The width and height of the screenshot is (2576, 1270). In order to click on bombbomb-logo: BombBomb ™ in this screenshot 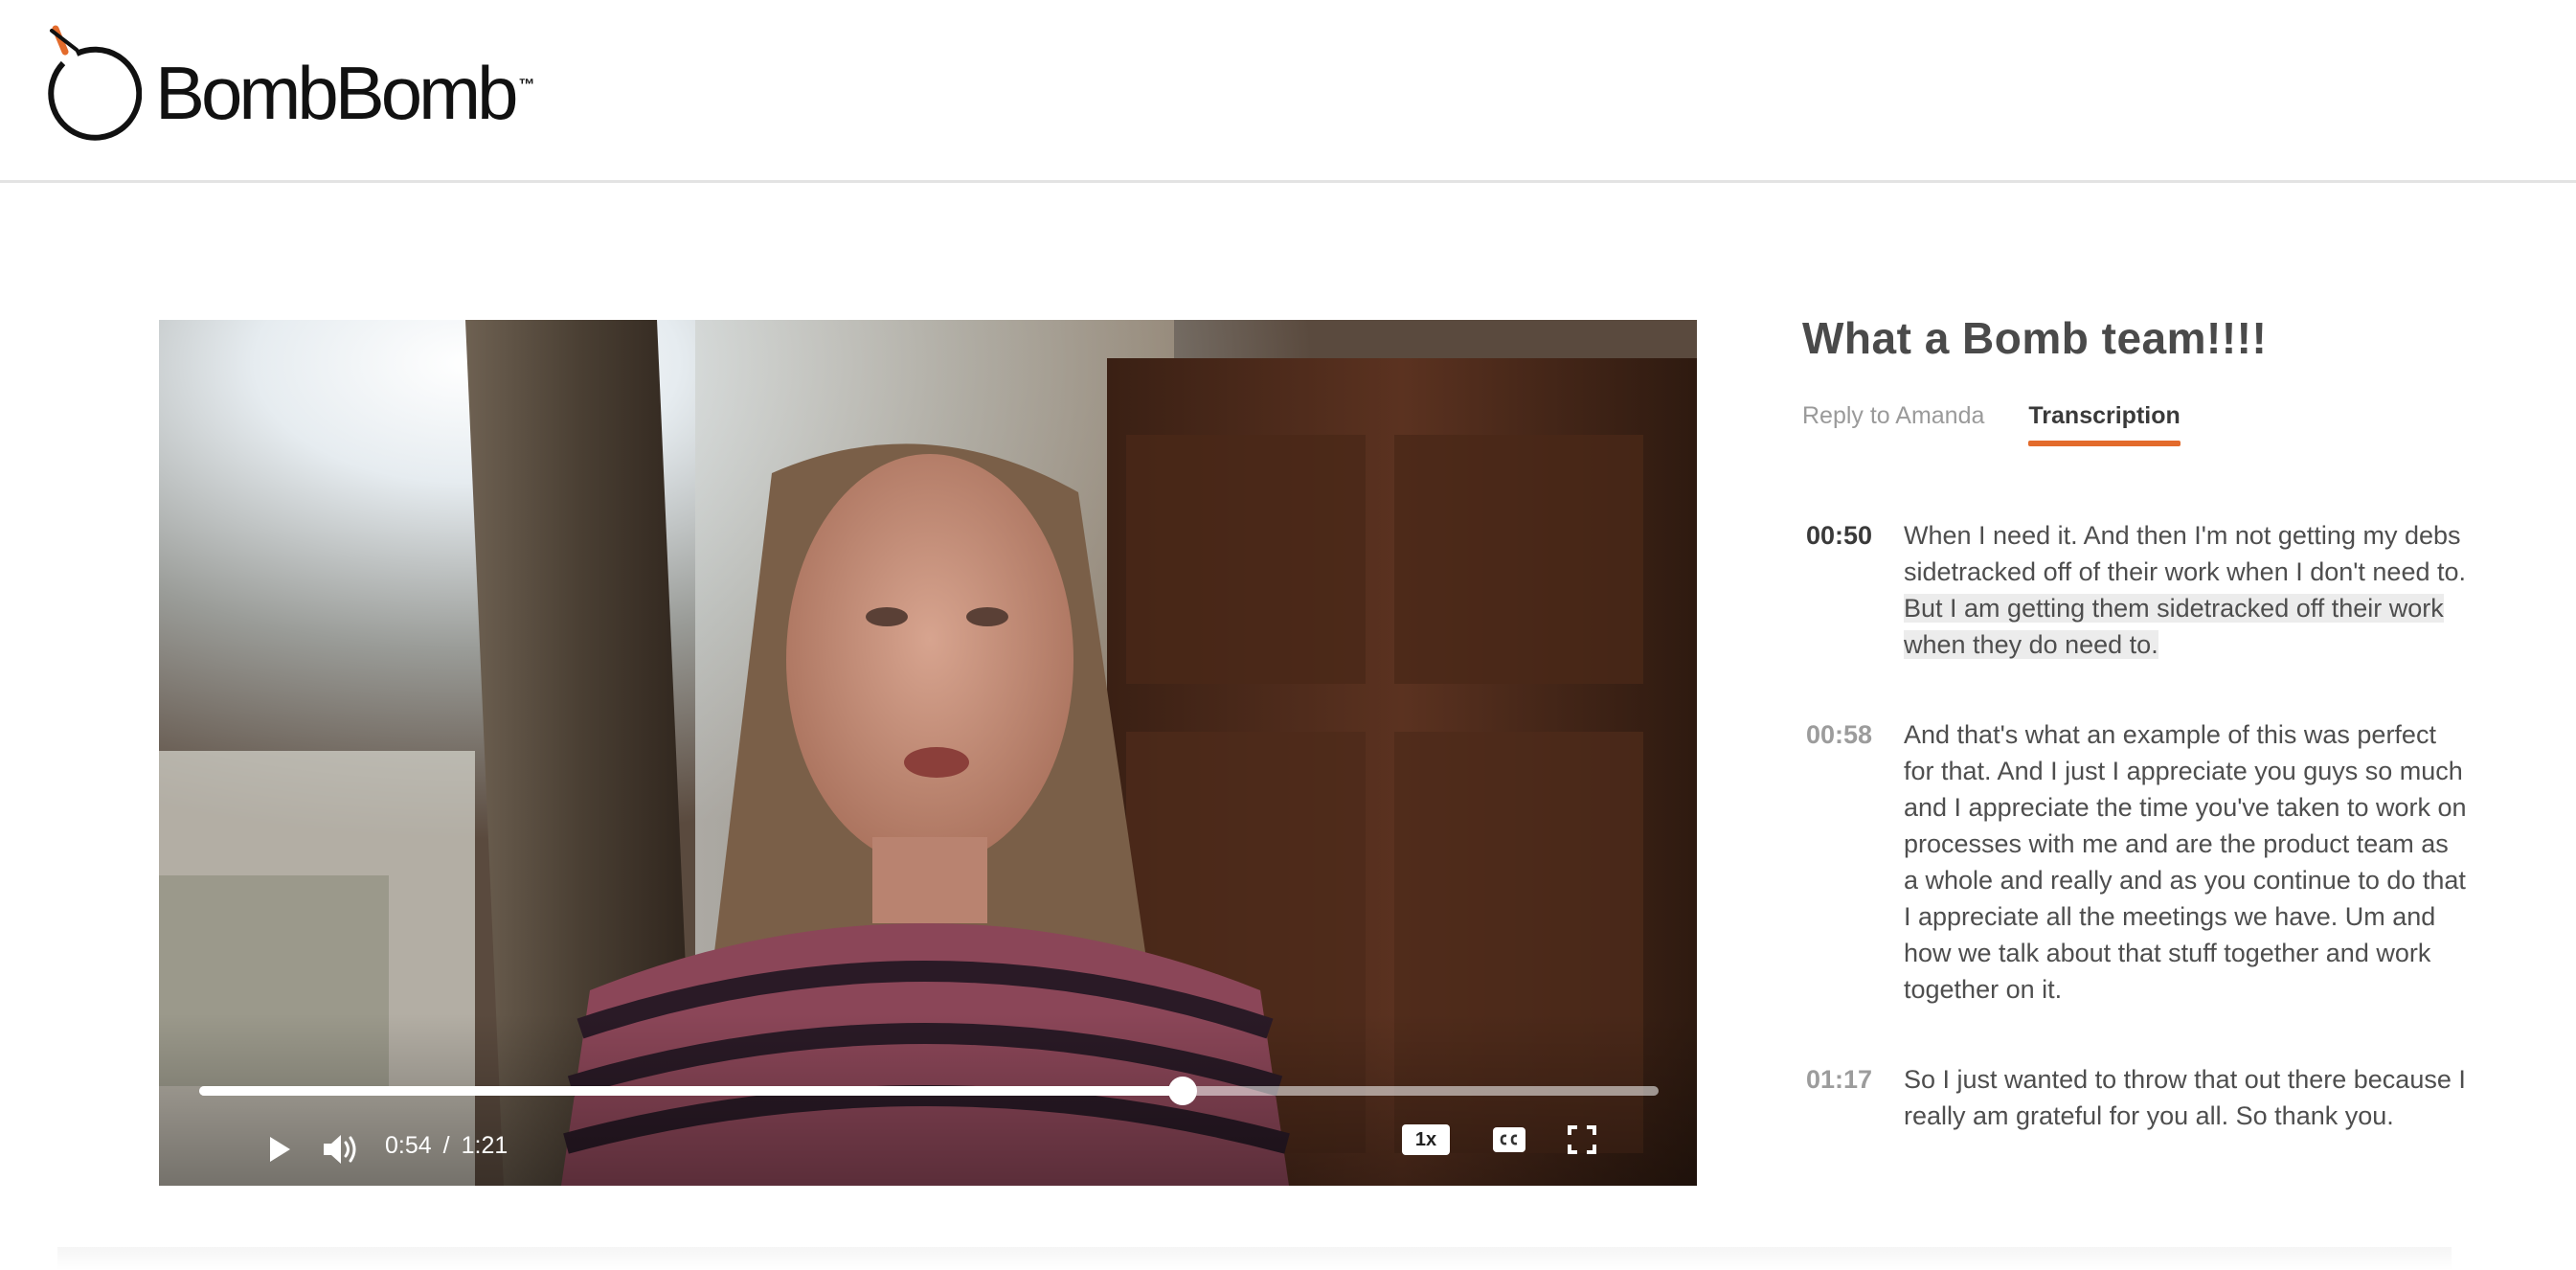, I will do `click(288, 86)`.